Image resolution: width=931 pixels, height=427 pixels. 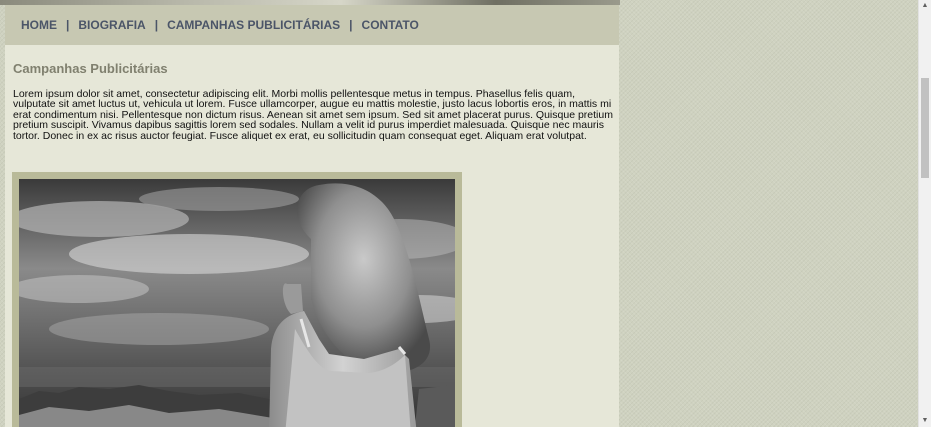 What do you see at coordinates (253, 25) in the screenshot?
I see `nav-item-campanhas-publicitarias: CAMPANHAS PUBLICITÁRIAS` at bounding box center [253, 25].